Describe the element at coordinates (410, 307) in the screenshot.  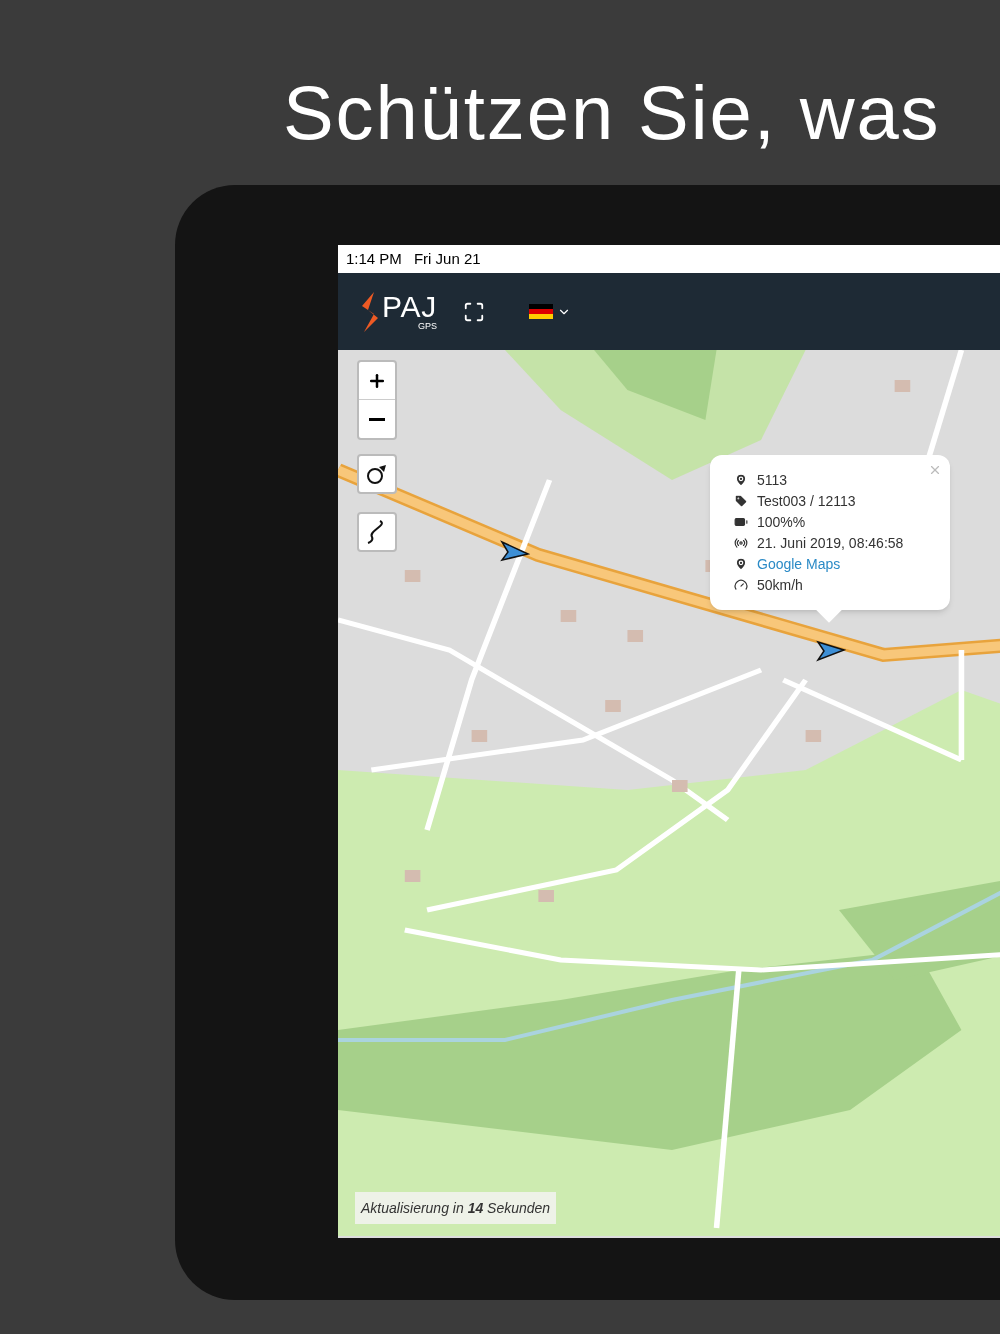
I see `logo-text: PAJ` at that location.